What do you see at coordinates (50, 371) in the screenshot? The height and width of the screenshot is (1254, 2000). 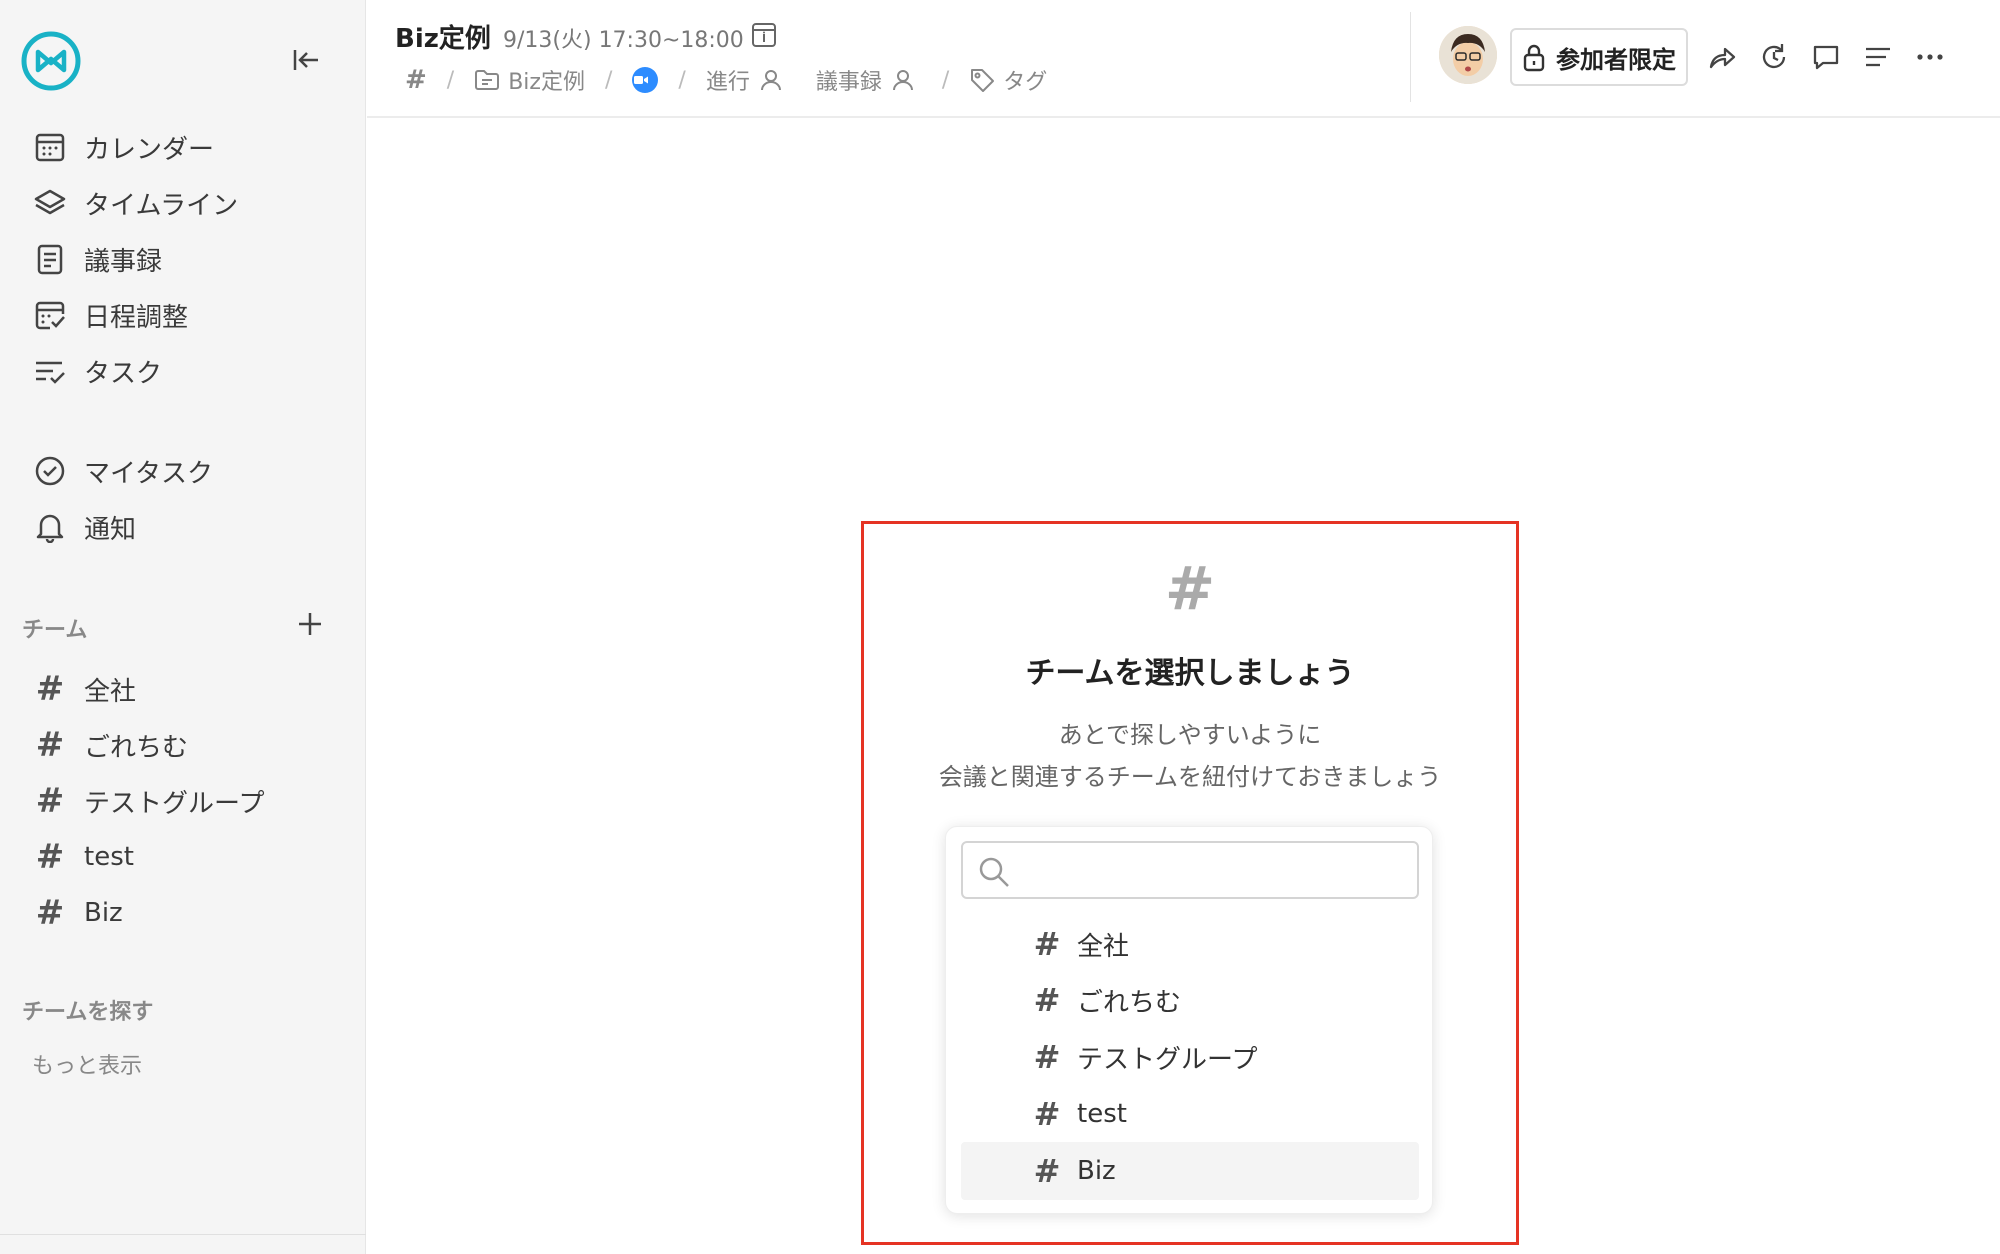 I see `task-list-icon` at bounding box center [50, 371].